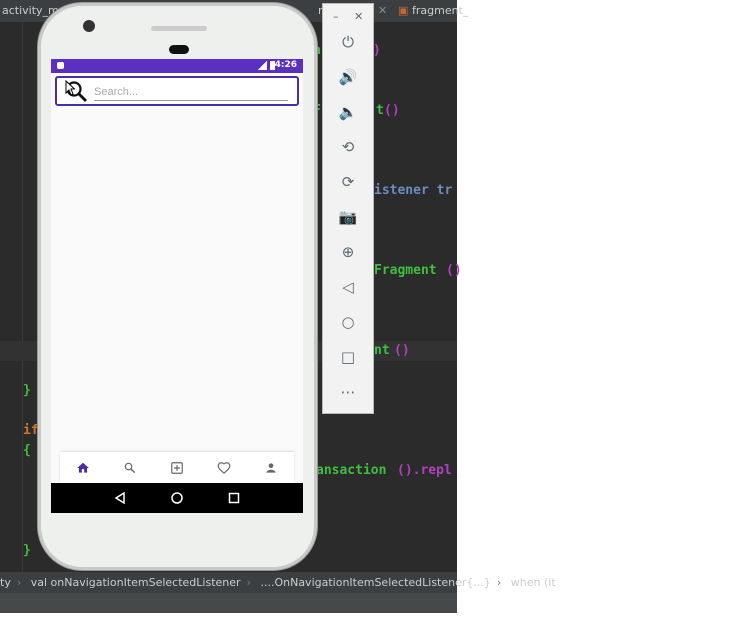 This screenshot has width=755, height=630. What do you see at coordinates (440, 10) in the screenshot?
I see `tab-fragment: fragment_` at bounding box center [440, 10].